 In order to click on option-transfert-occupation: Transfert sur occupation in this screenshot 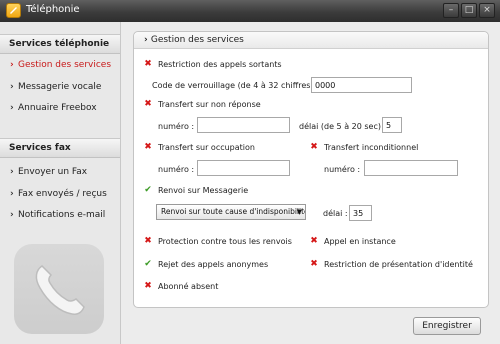, I will do `click(206, 147)`.